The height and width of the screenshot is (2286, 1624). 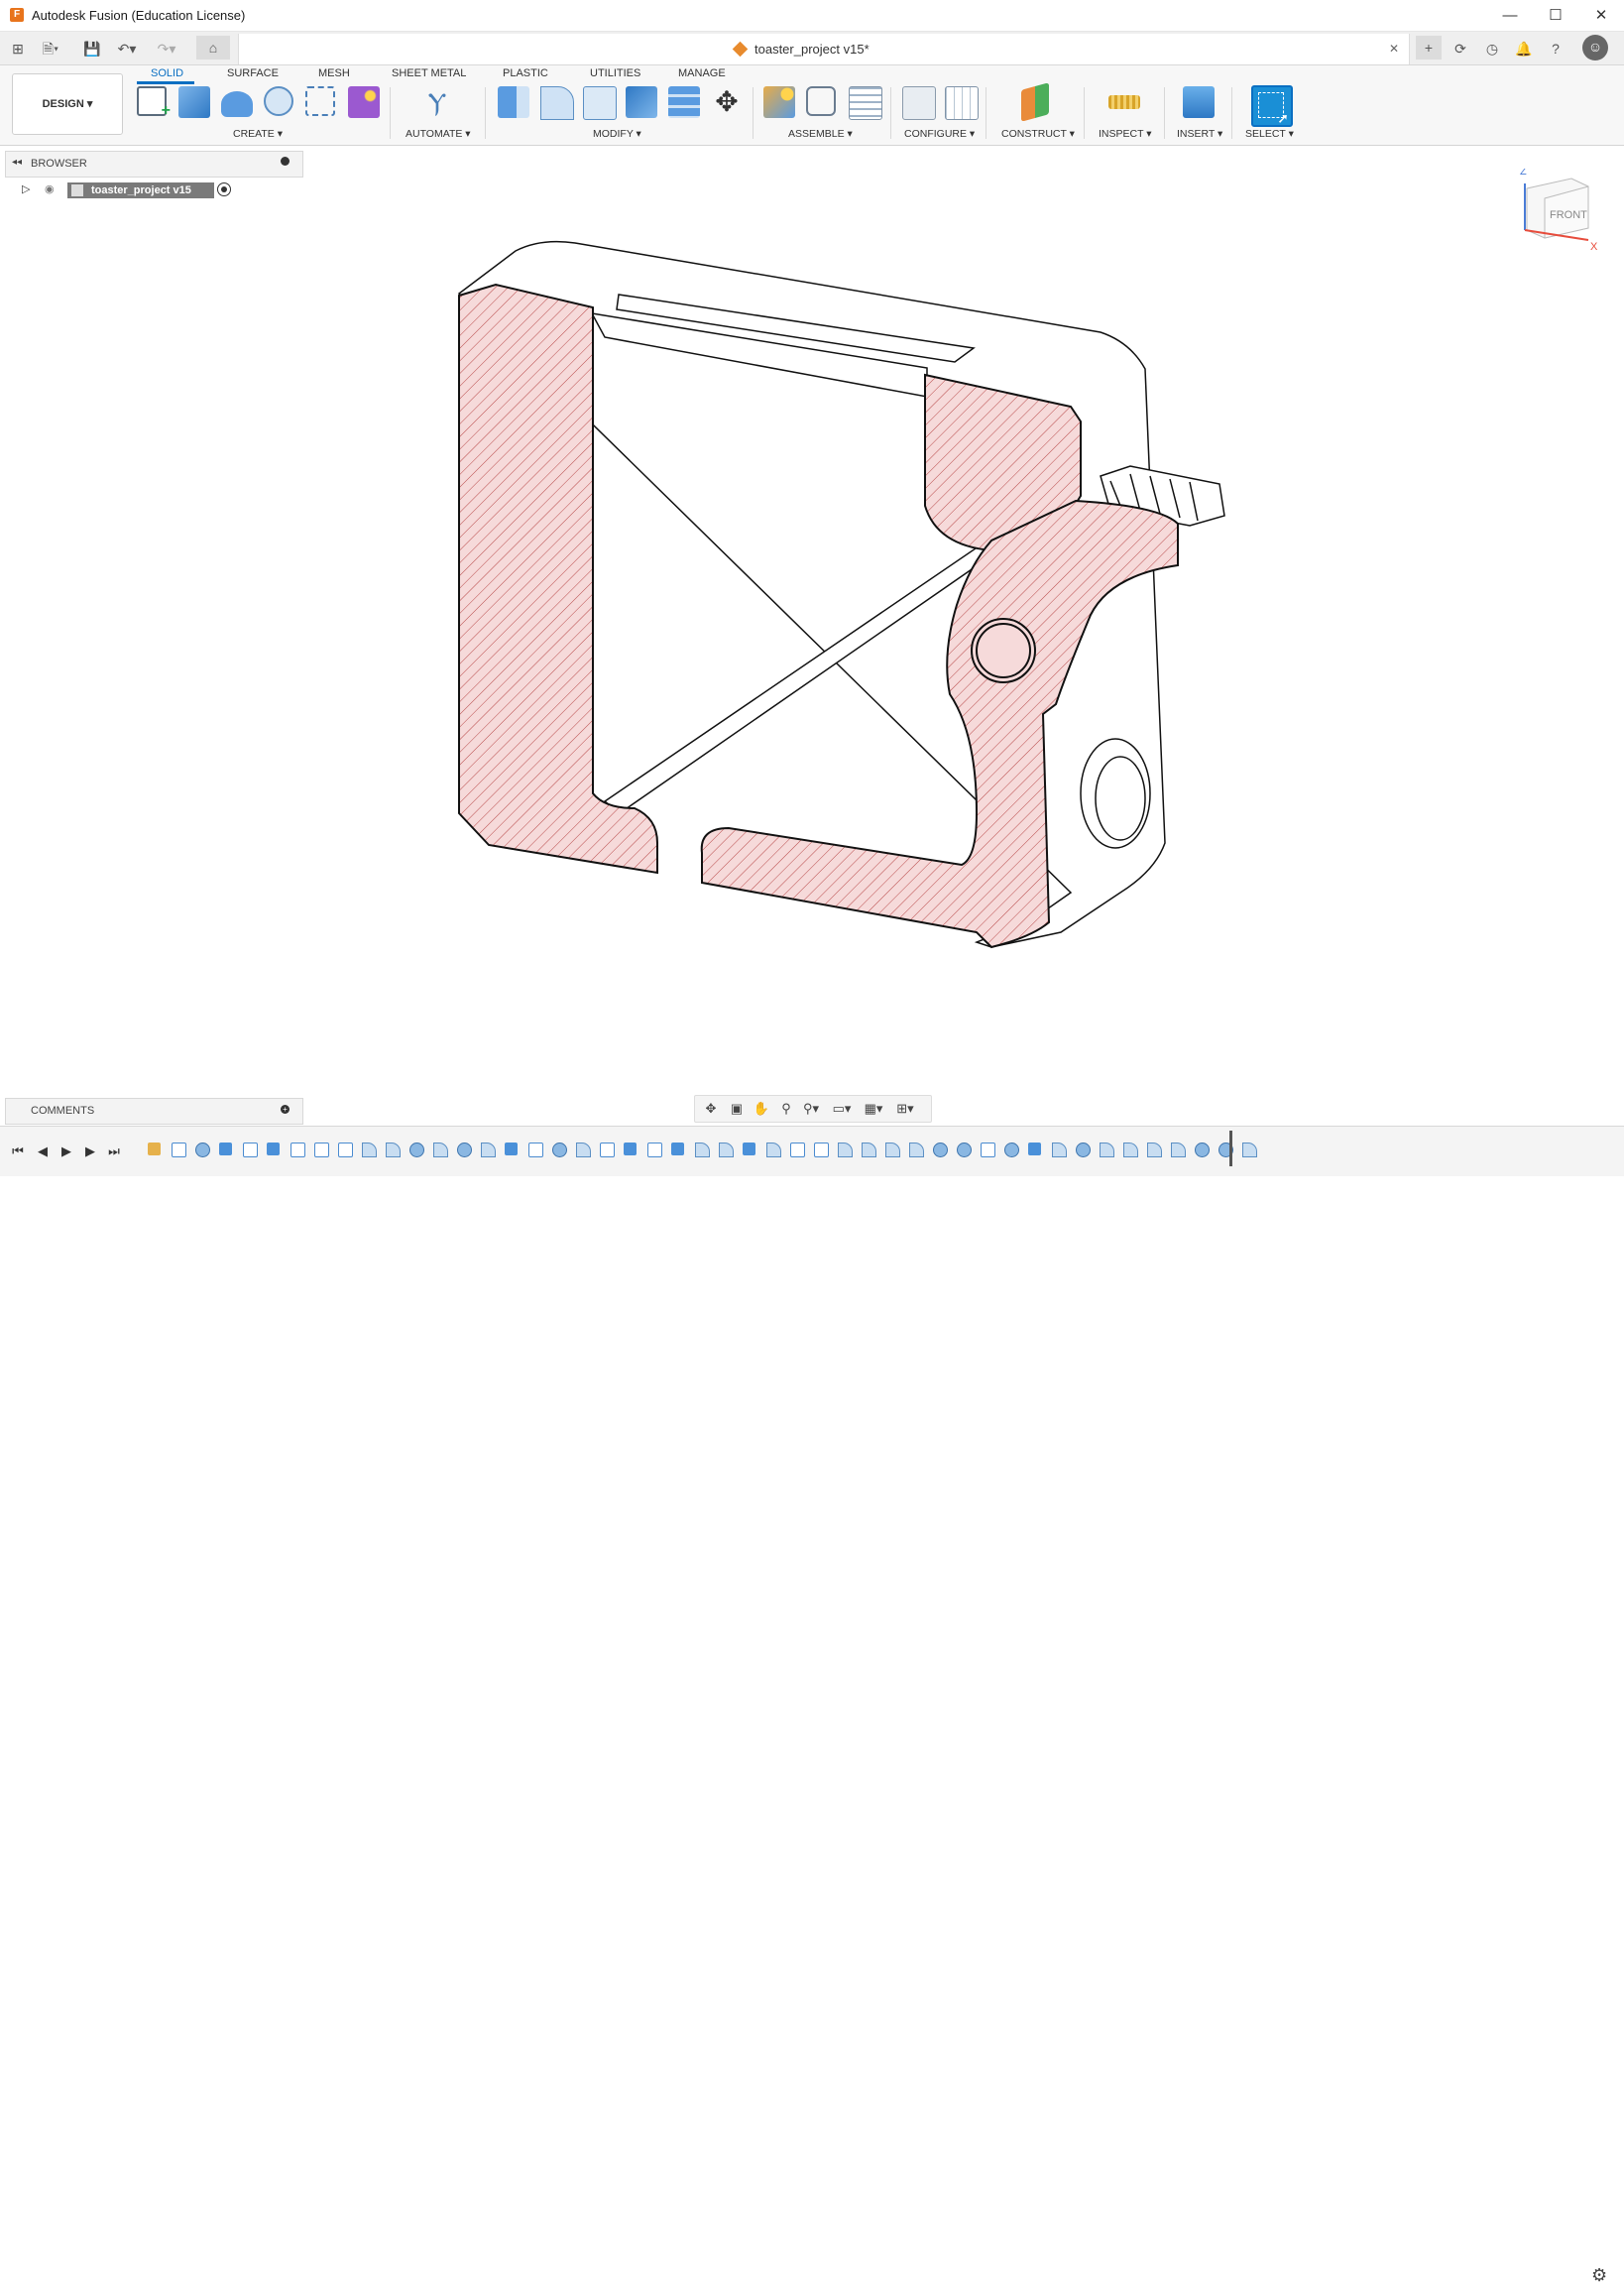 I want to click on automate-group-label: AUTOMATE ▾, so click(x=438, y=134).